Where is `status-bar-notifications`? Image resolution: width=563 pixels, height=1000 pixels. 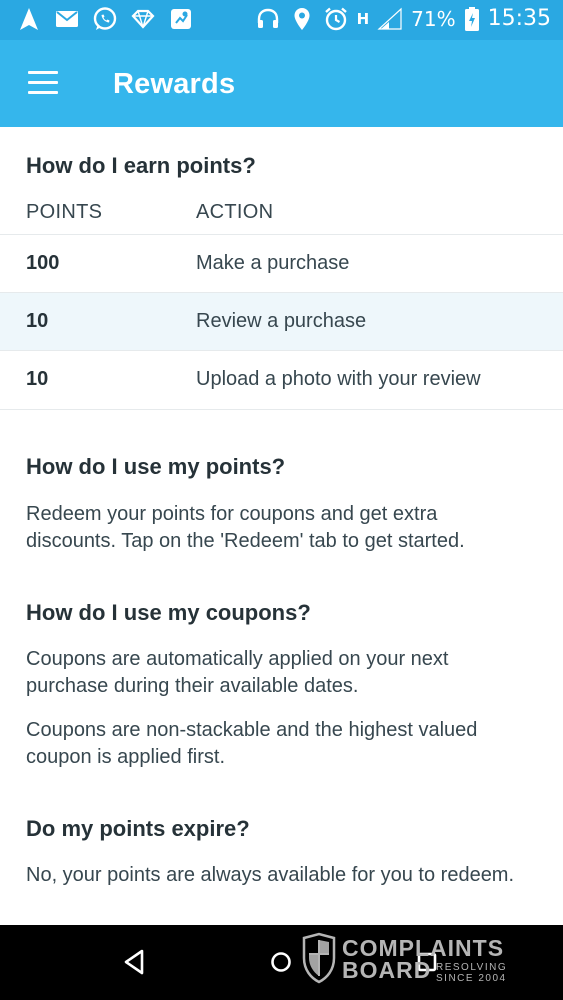
status-bar-notifications is located at coordinates (105, 19).